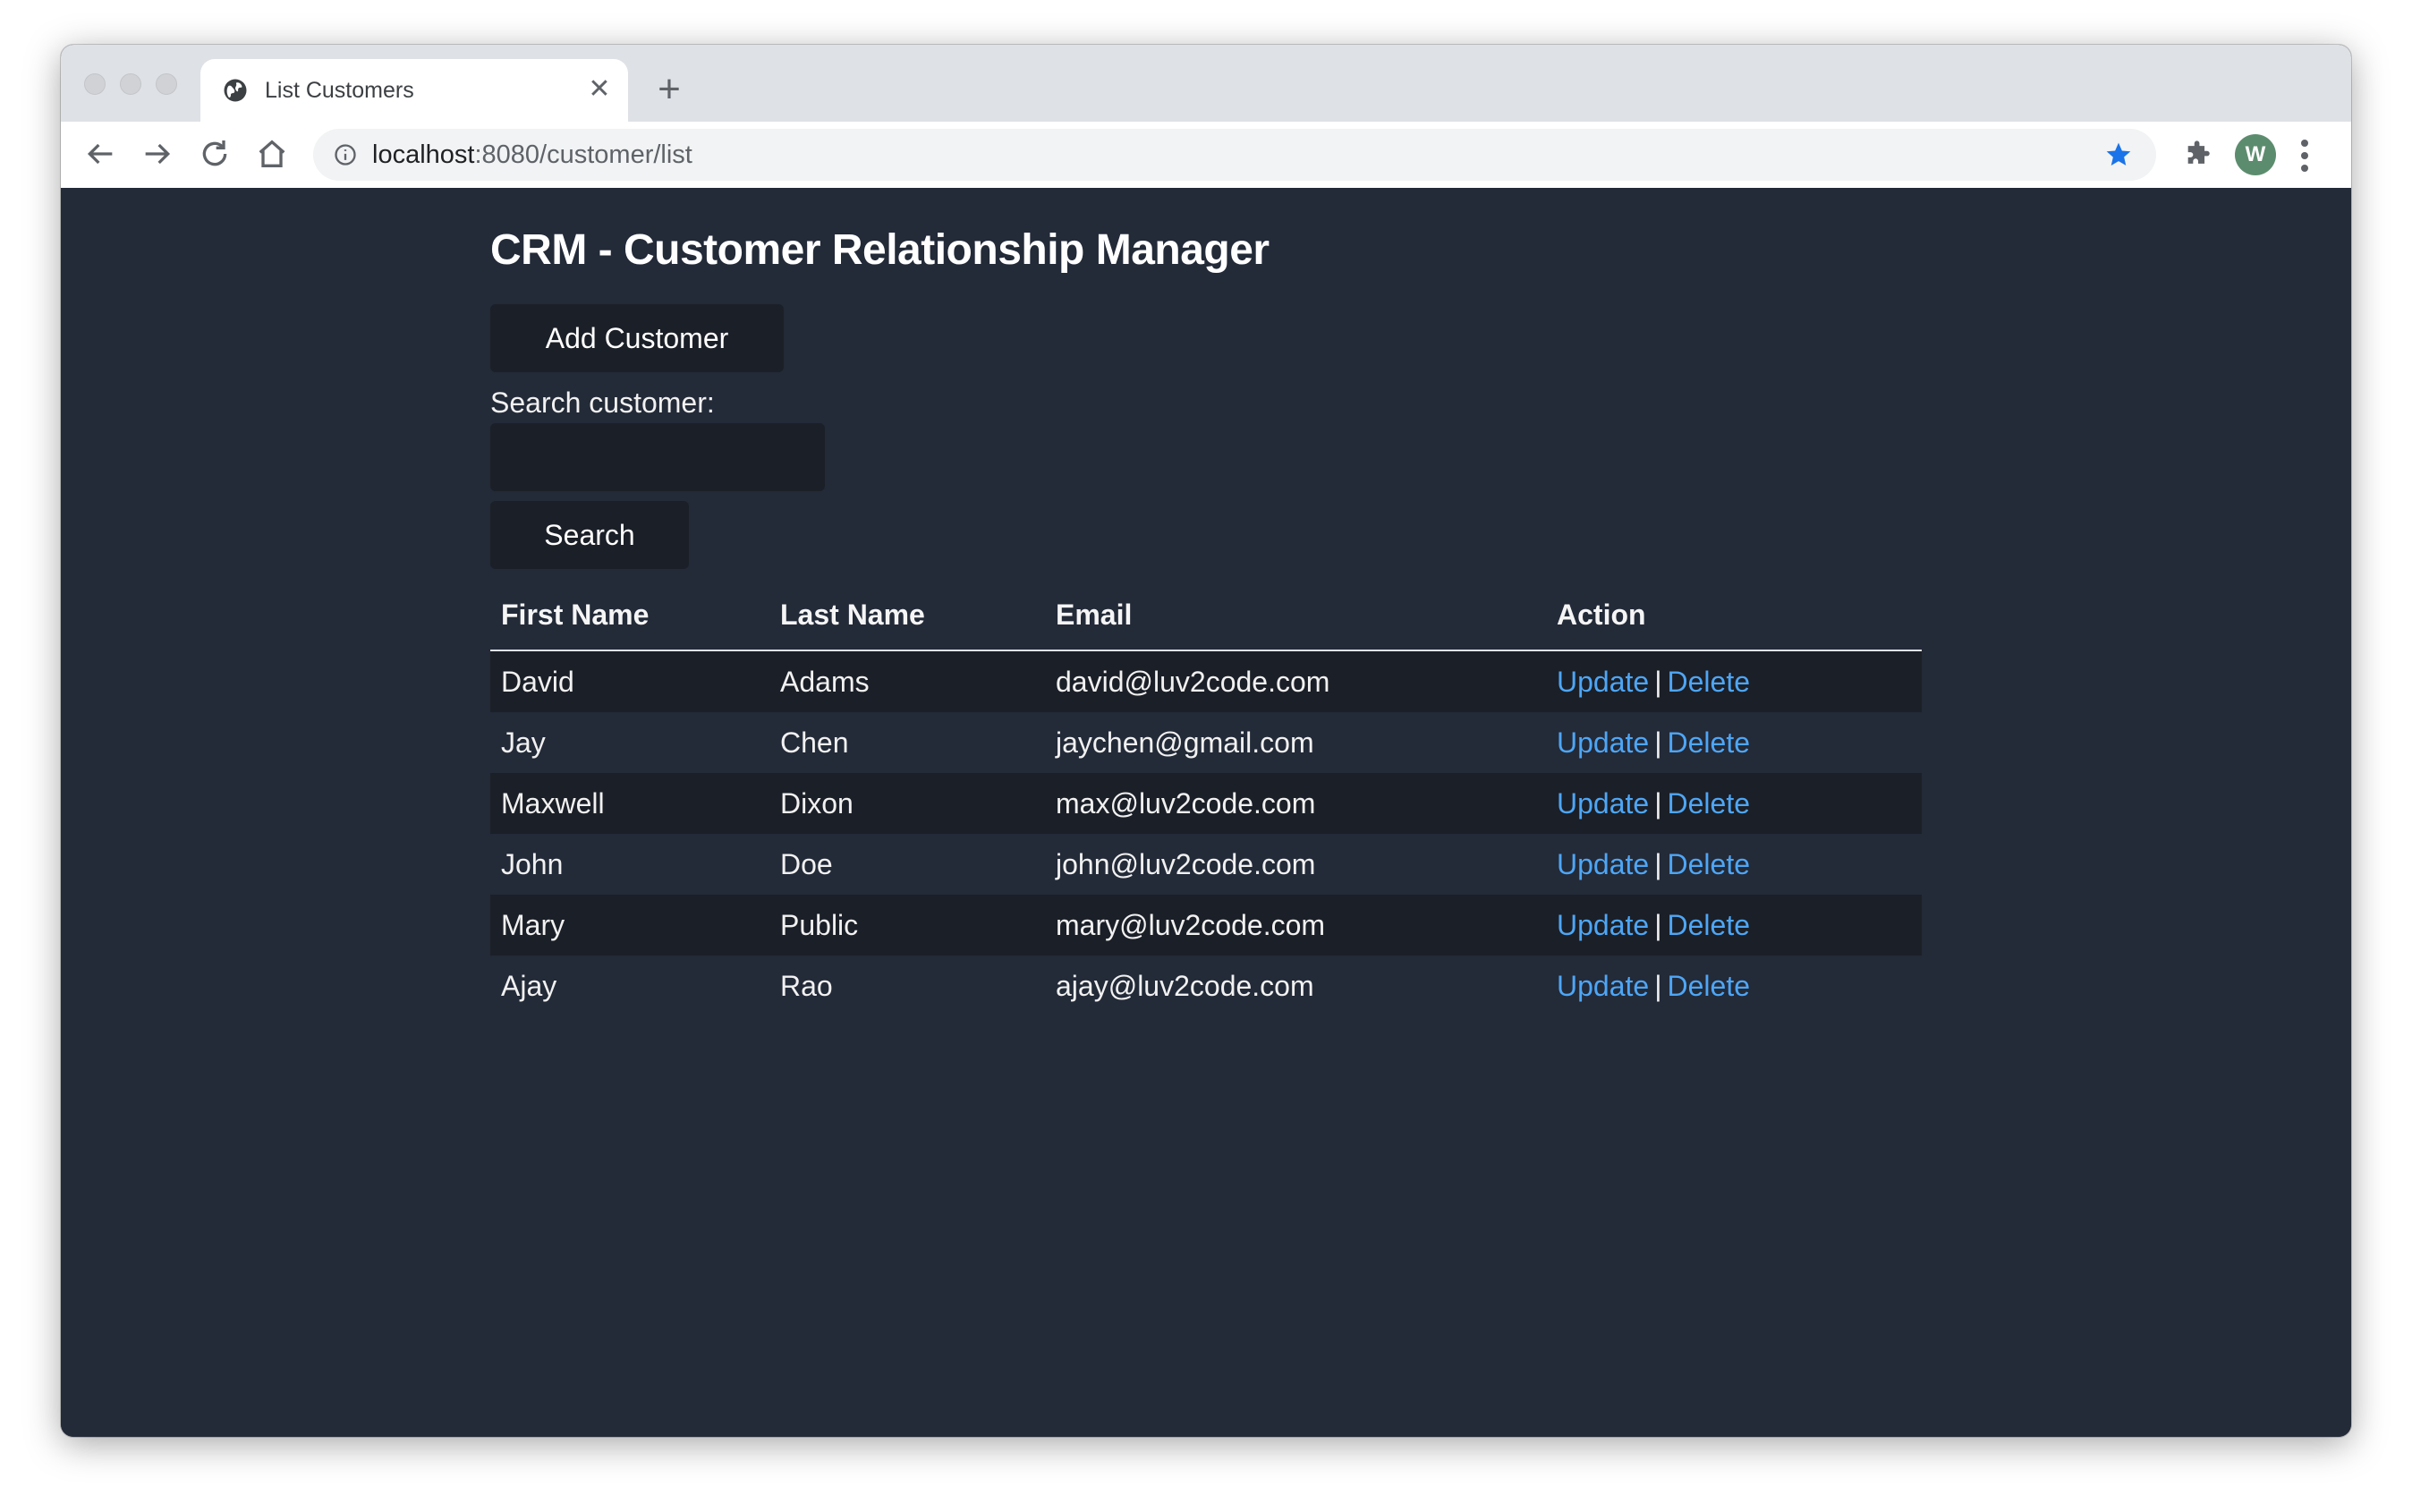 The height and width of the screenshot is (1512, 2412). Describe the element at coordinates (215, 154) in the screenshot. I see `reload-icon` at that location.